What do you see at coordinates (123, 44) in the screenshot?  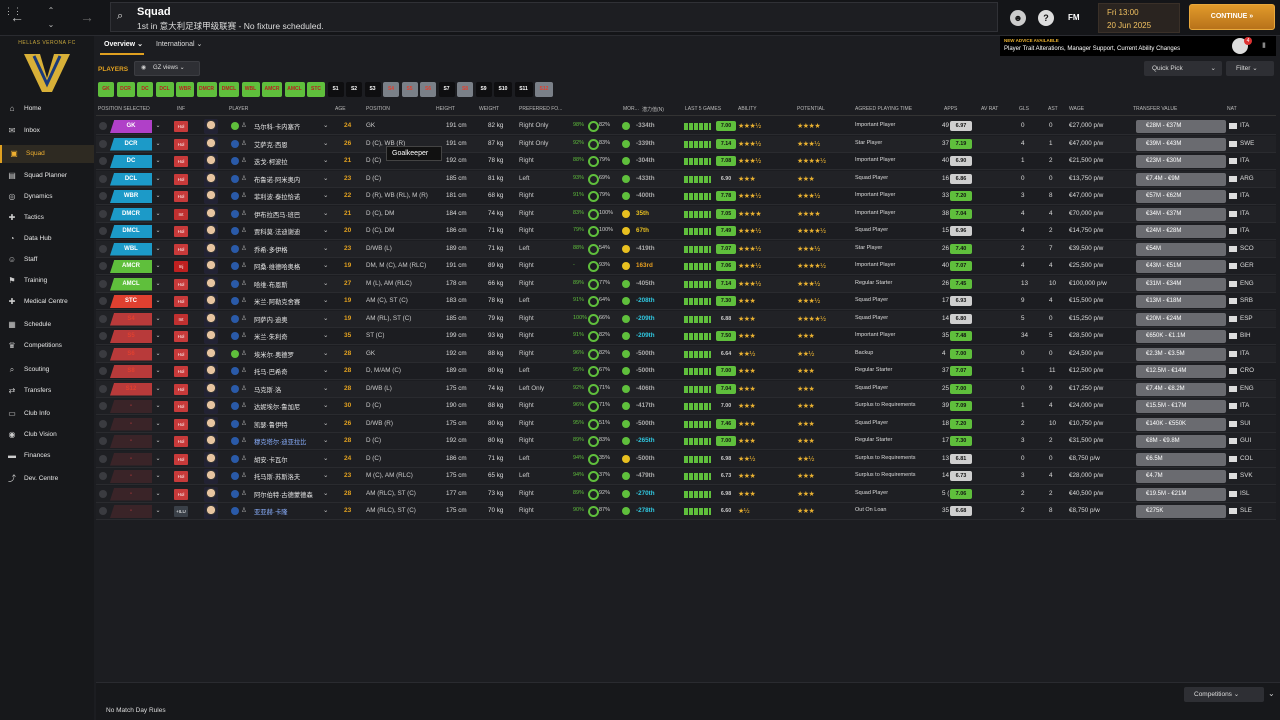 I see `tab-overview: Overview ⌄` at bounding box center [123, 44].